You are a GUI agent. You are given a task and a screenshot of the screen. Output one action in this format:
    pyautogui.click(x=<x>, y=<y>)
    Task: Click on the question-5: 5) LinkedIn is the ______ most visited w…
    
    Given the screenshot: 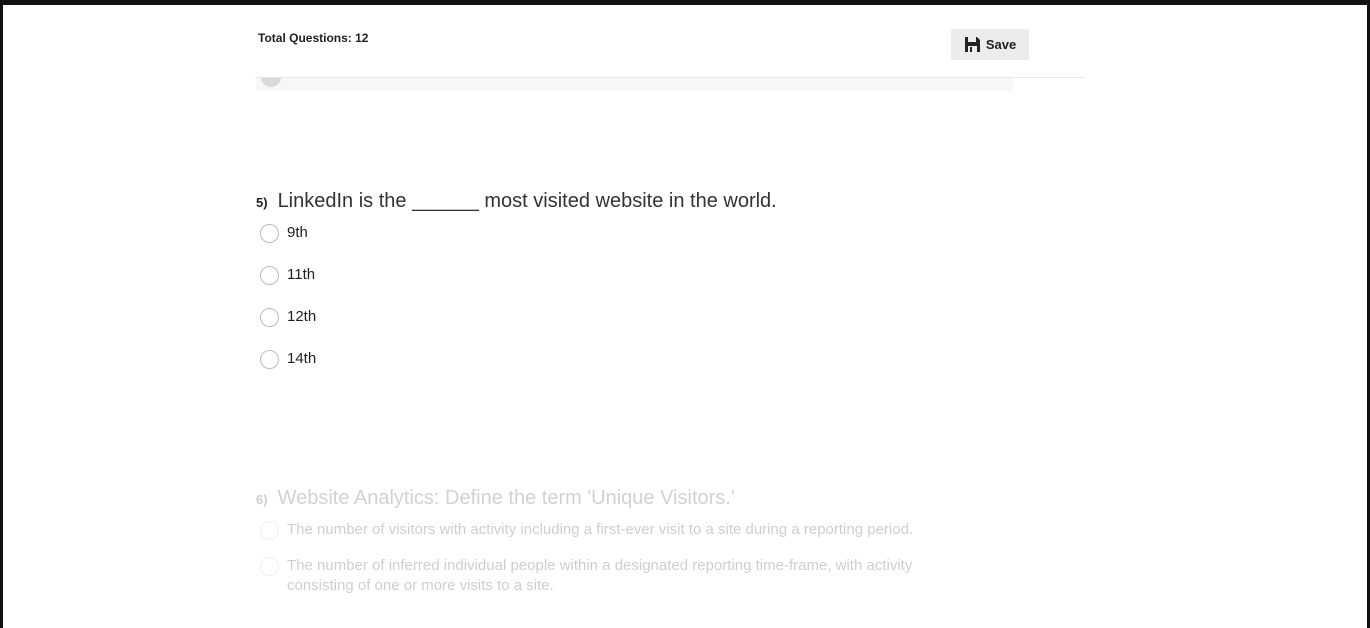 What is the action you would take?
    pyautogui.click(x=516, y=290)
    